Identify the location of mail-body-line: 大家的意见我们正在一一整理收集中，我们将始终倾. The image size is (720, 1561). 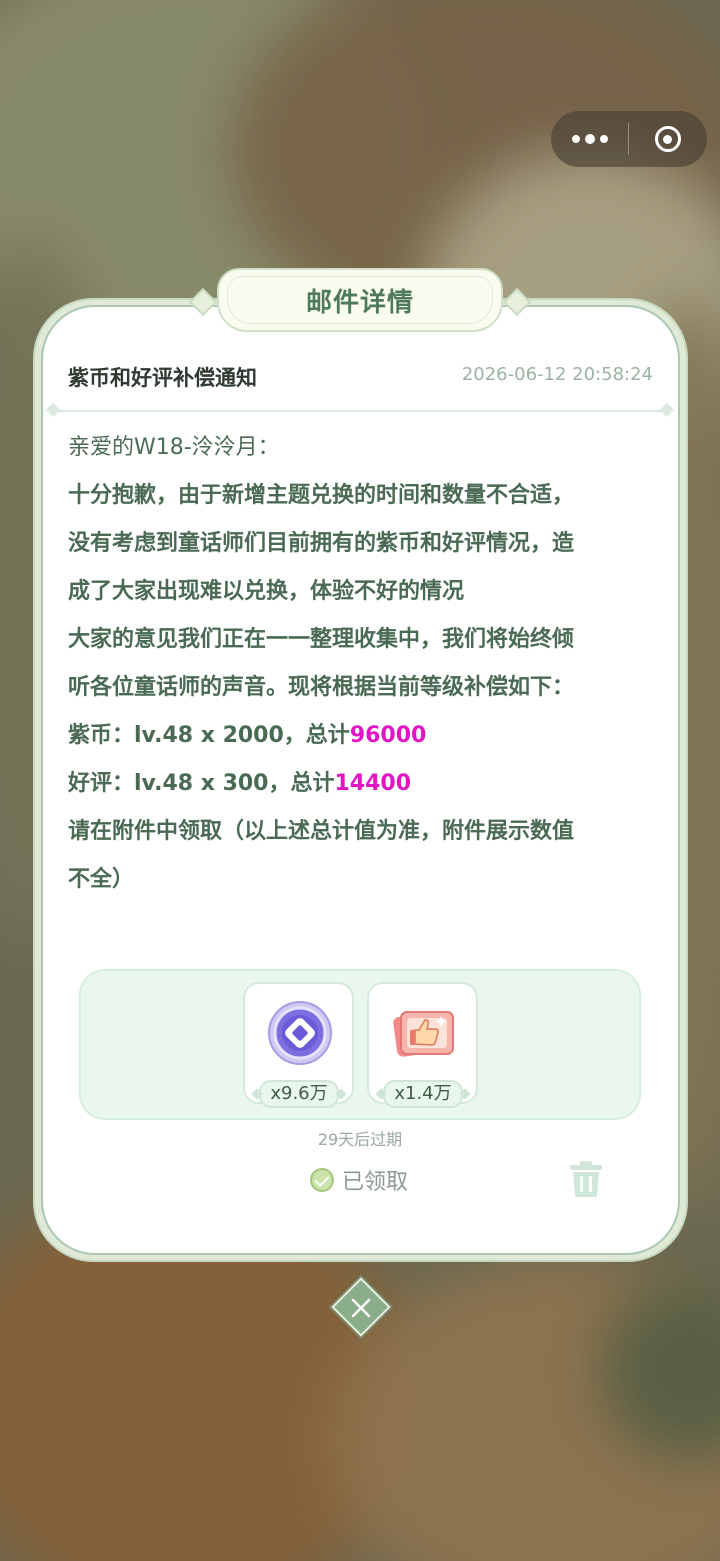
(321, 639).